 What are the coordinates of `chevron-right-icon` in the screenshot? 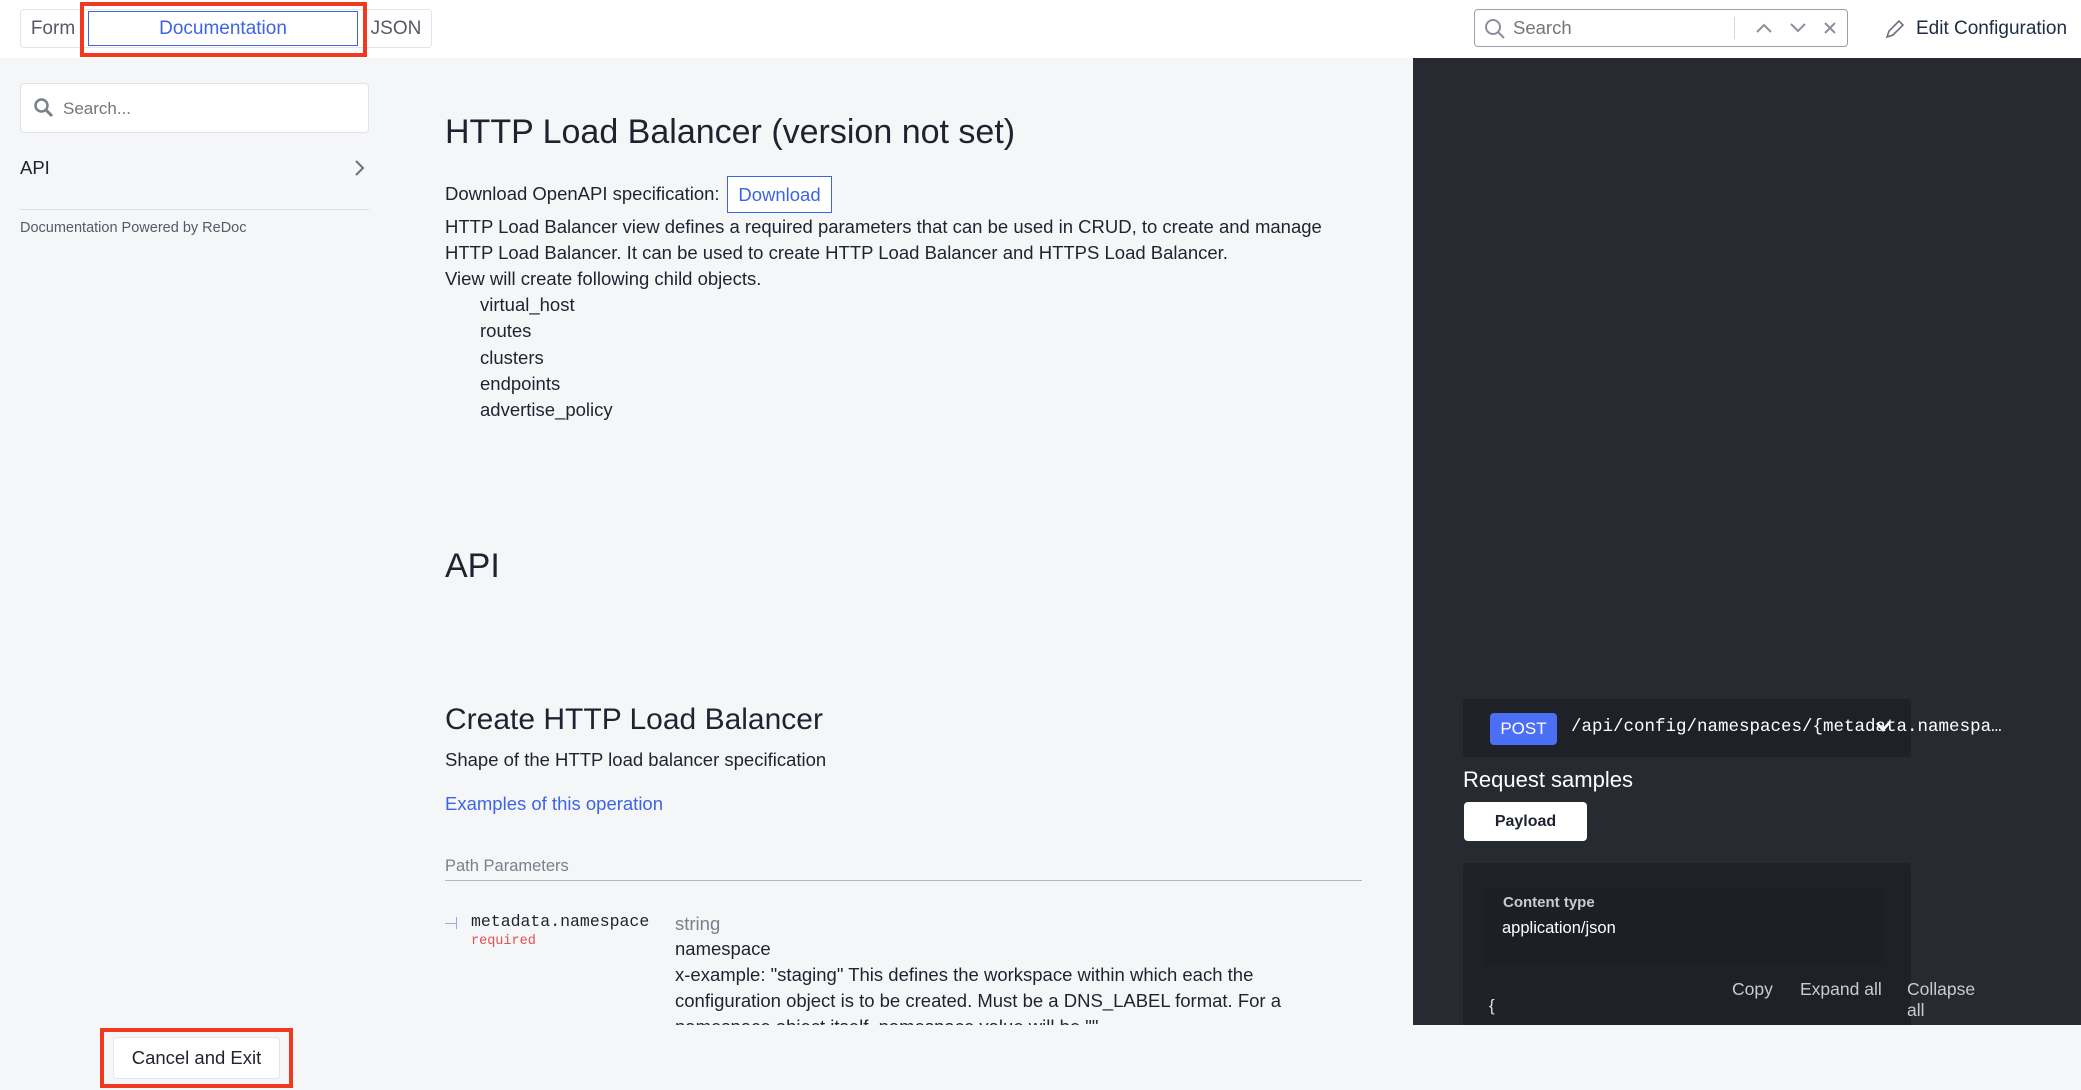 It's located at (360, 168).